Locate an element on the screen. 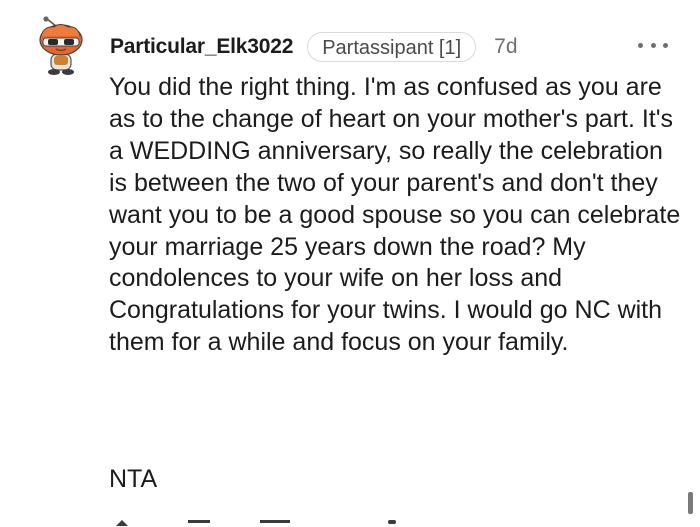 This screenshot has width=700, height=527. more-options-button is located at coordinates (653, 45).